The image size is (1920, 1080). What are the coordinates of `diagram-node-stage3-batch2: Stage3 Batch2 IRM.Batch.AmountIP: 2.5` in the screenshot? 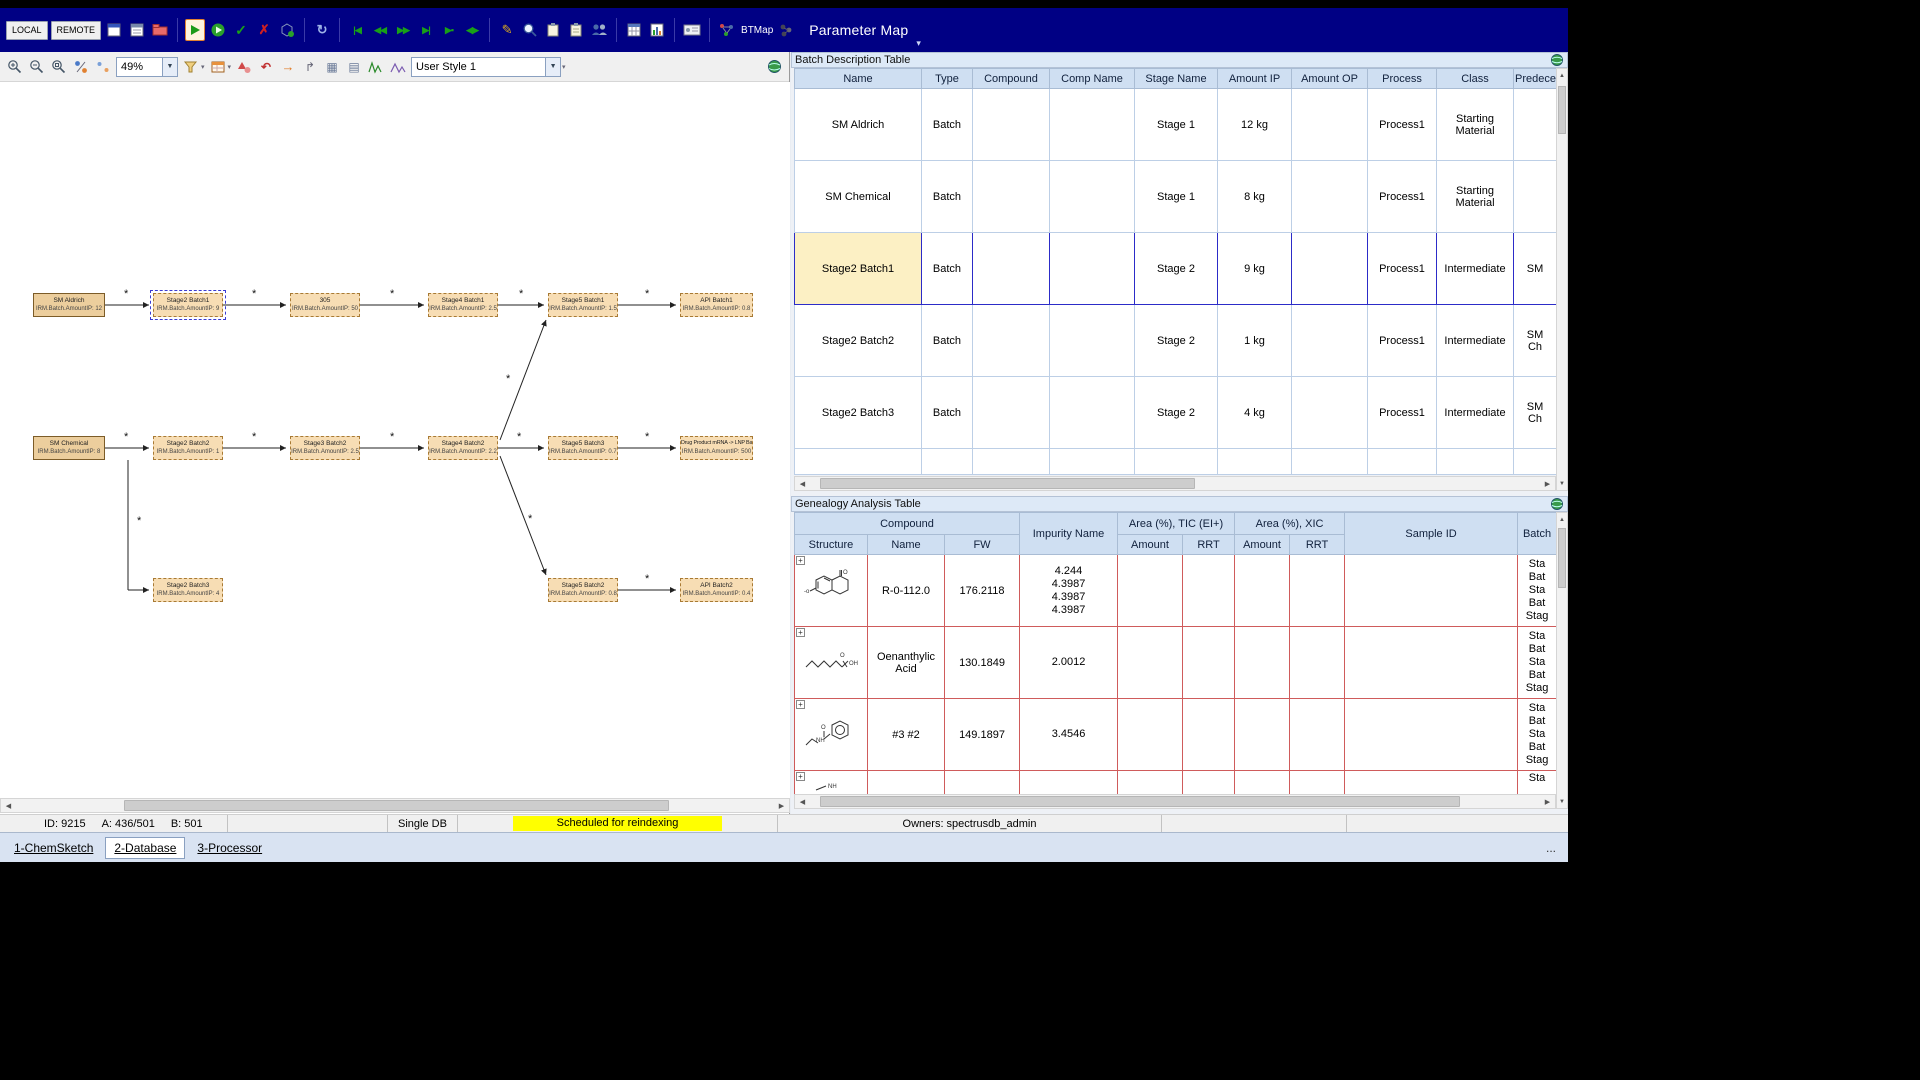 It's located at (325, 448).